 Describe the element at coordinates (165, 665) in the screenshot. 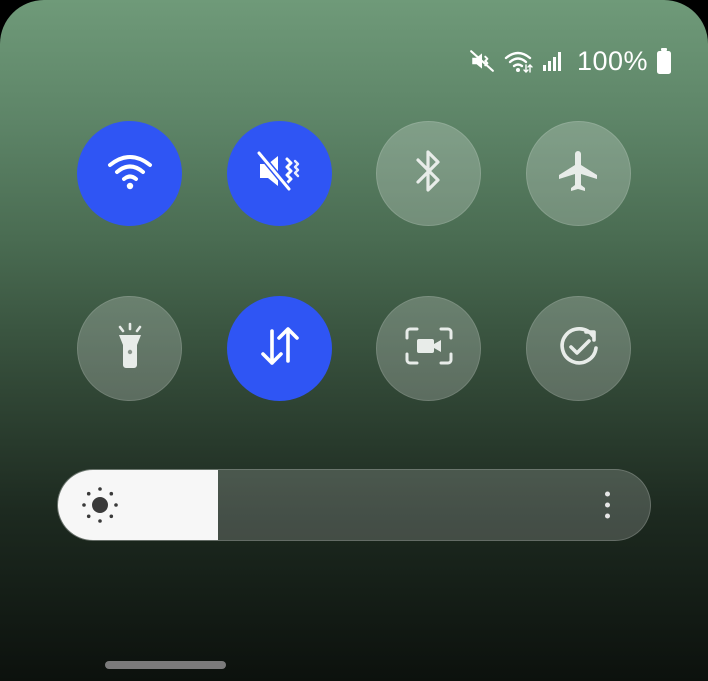

I see `drag-handle` at that location.